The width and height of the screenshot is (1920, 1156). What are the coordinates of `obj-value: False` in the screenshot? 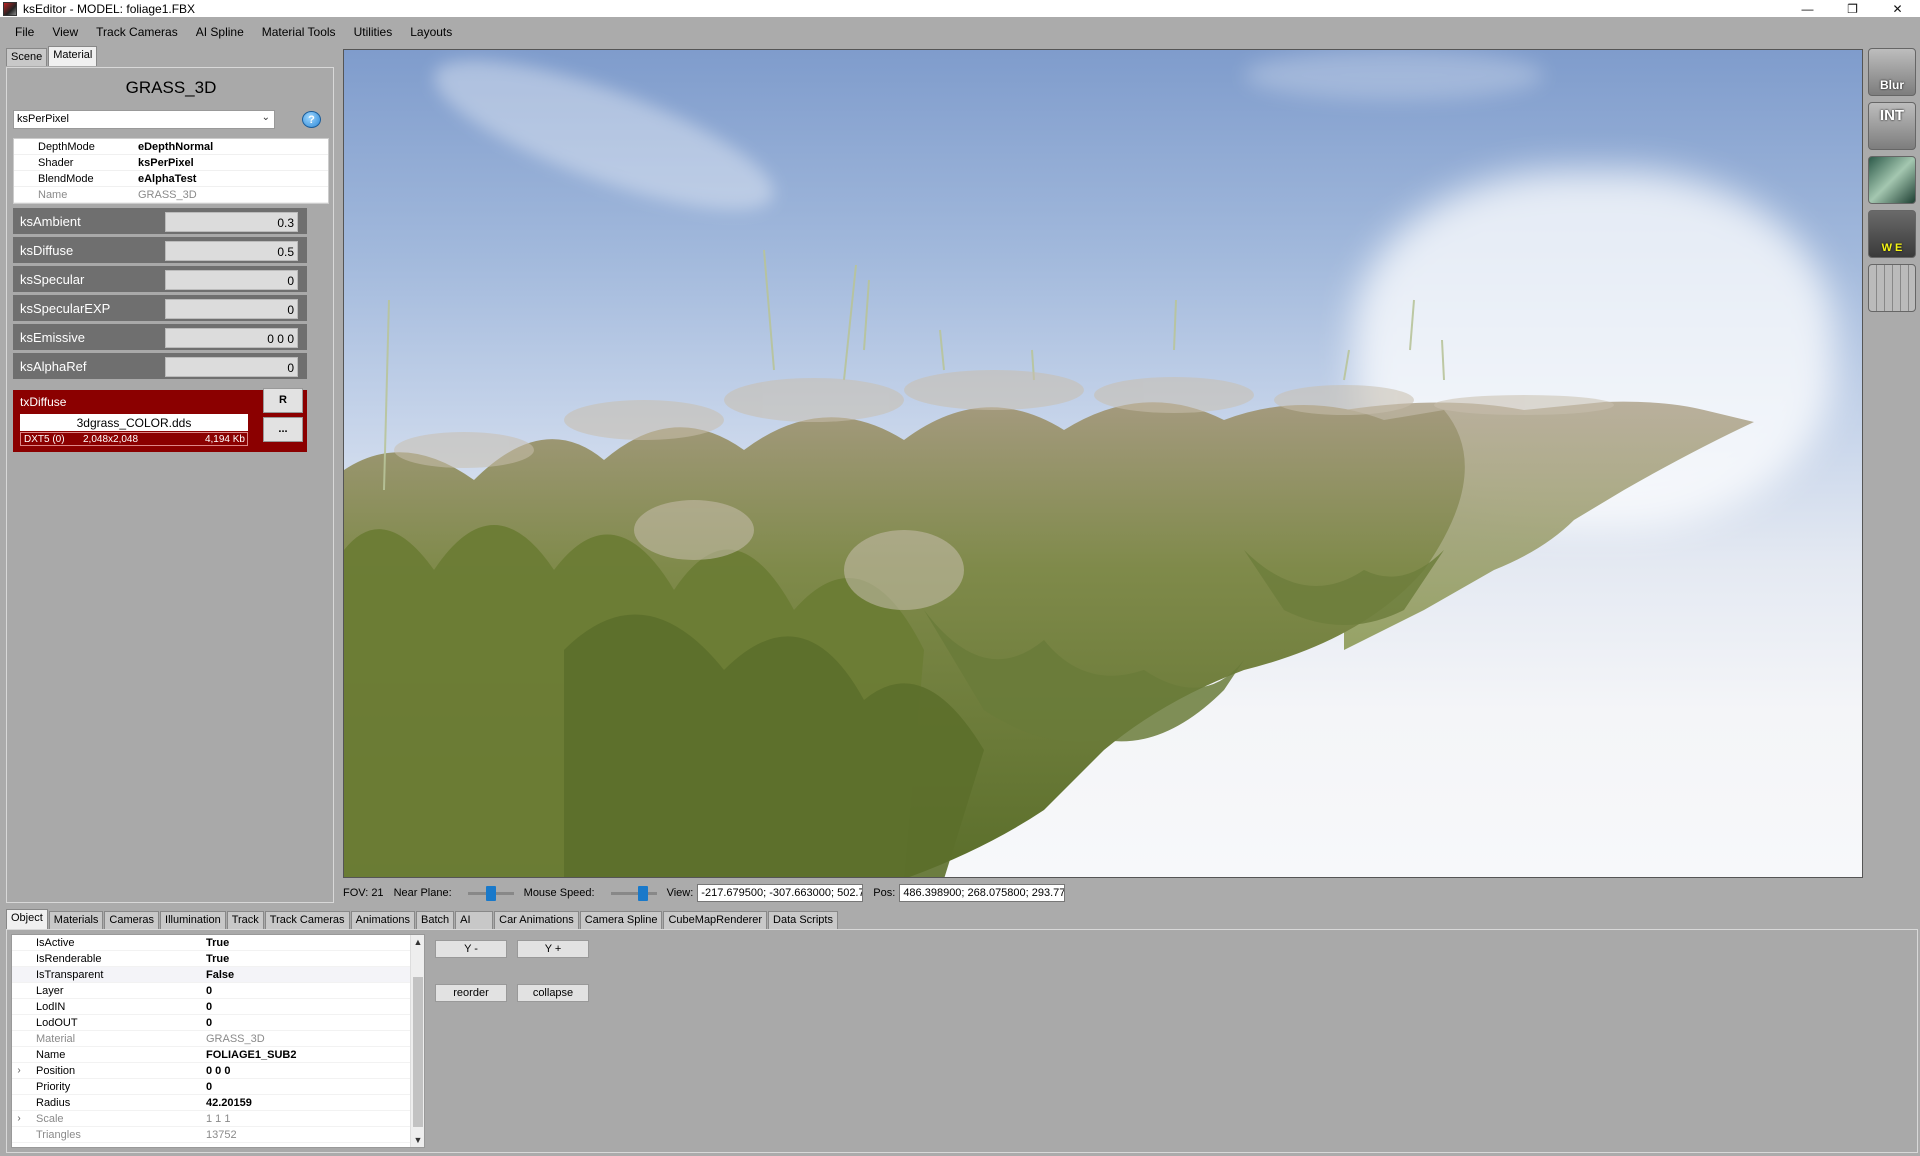 It's located at (220, 974).